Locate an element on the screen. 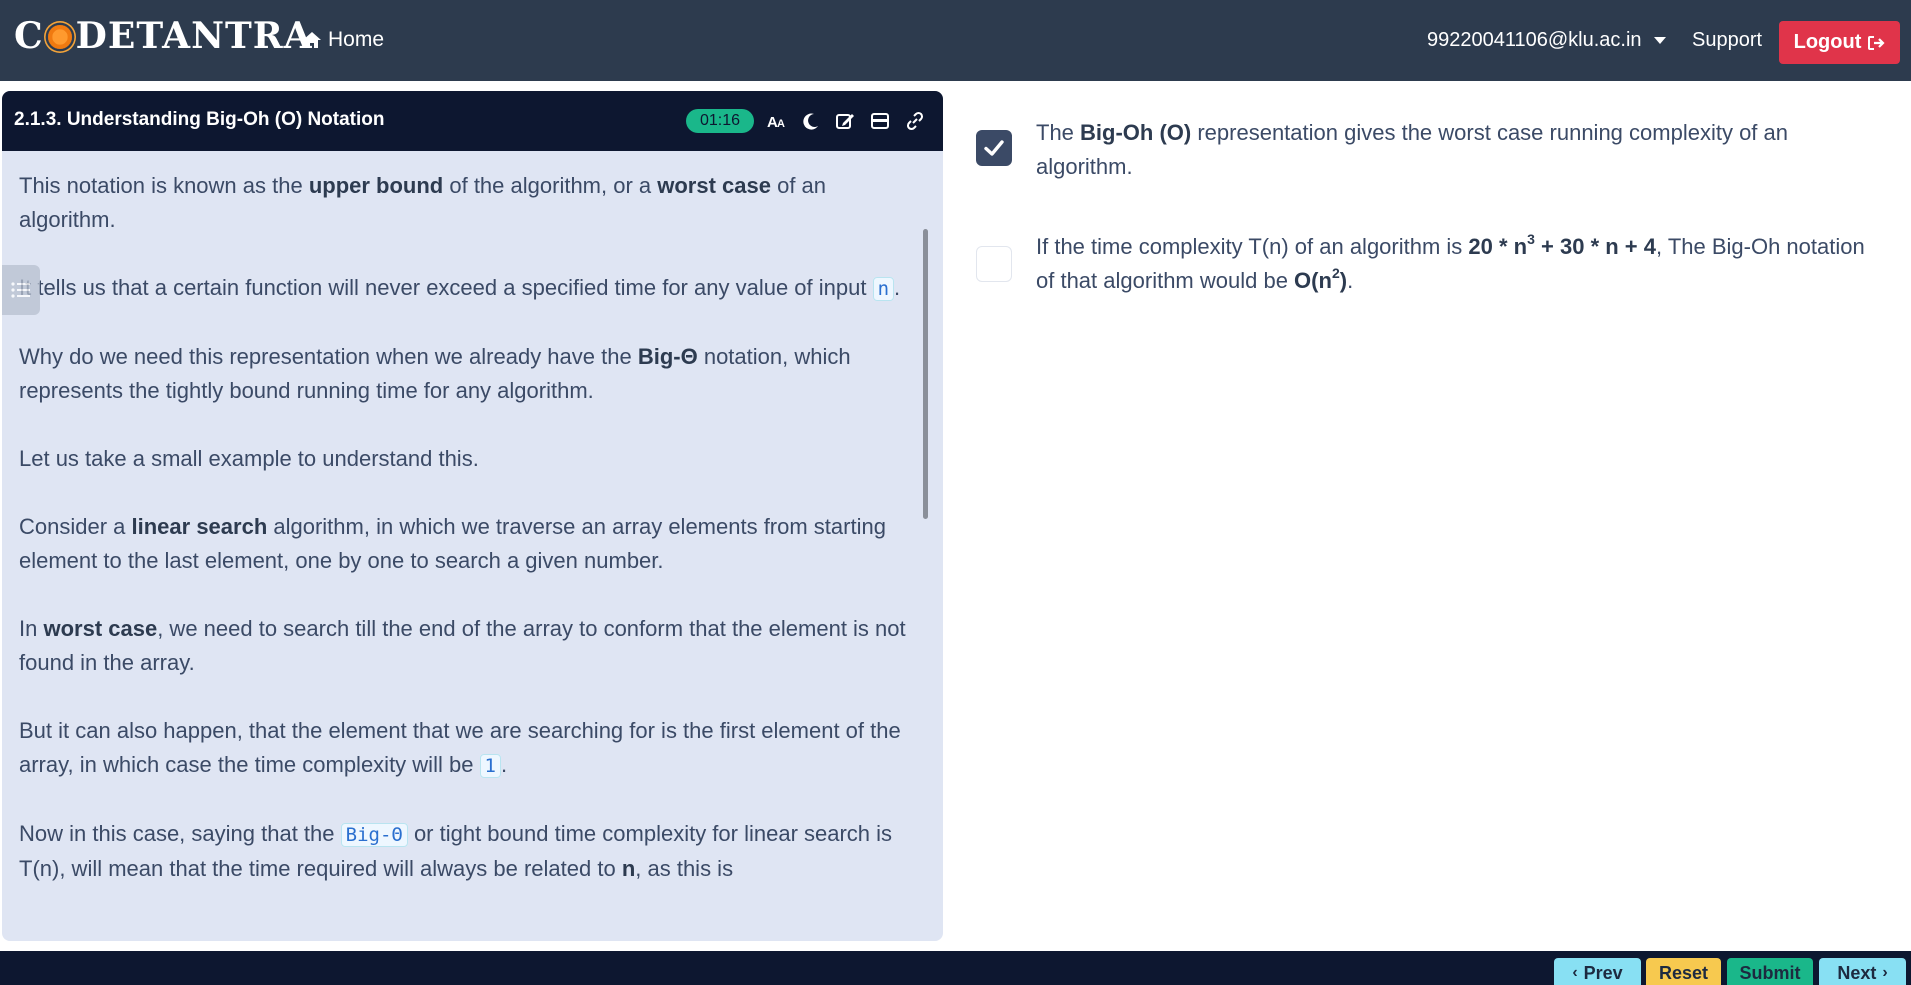 The height and width of the screenshot is (985, 1911). inline-code: 1 is located at coordinates (490, 766).